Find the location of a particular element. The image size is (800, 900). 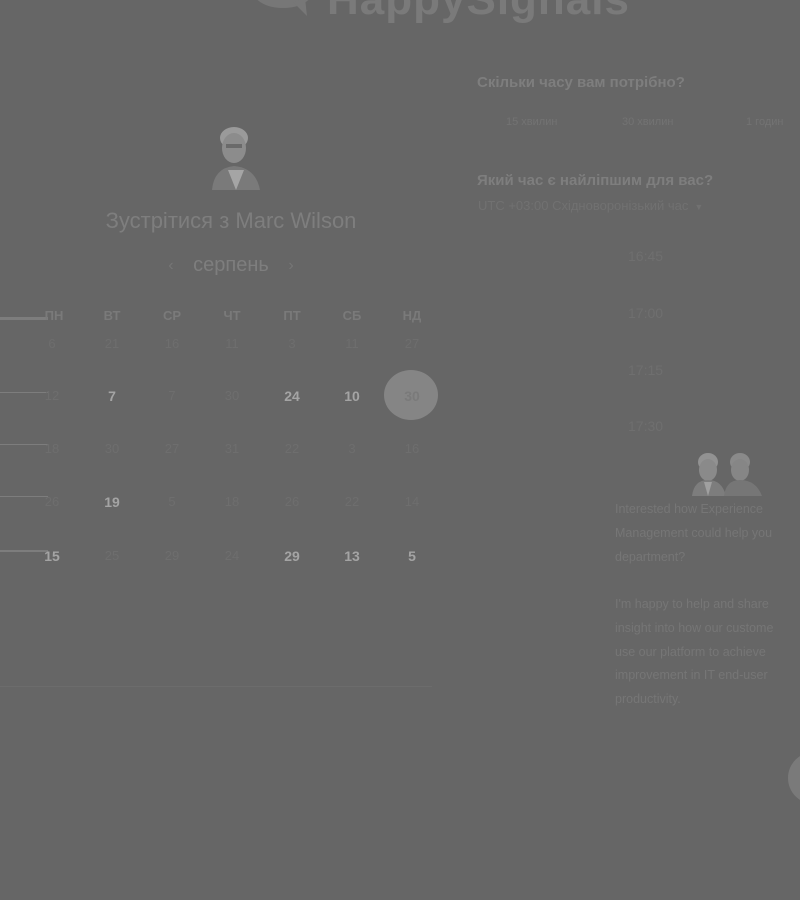

calendar-day-available: 19 is located at coordinates (112, 502).